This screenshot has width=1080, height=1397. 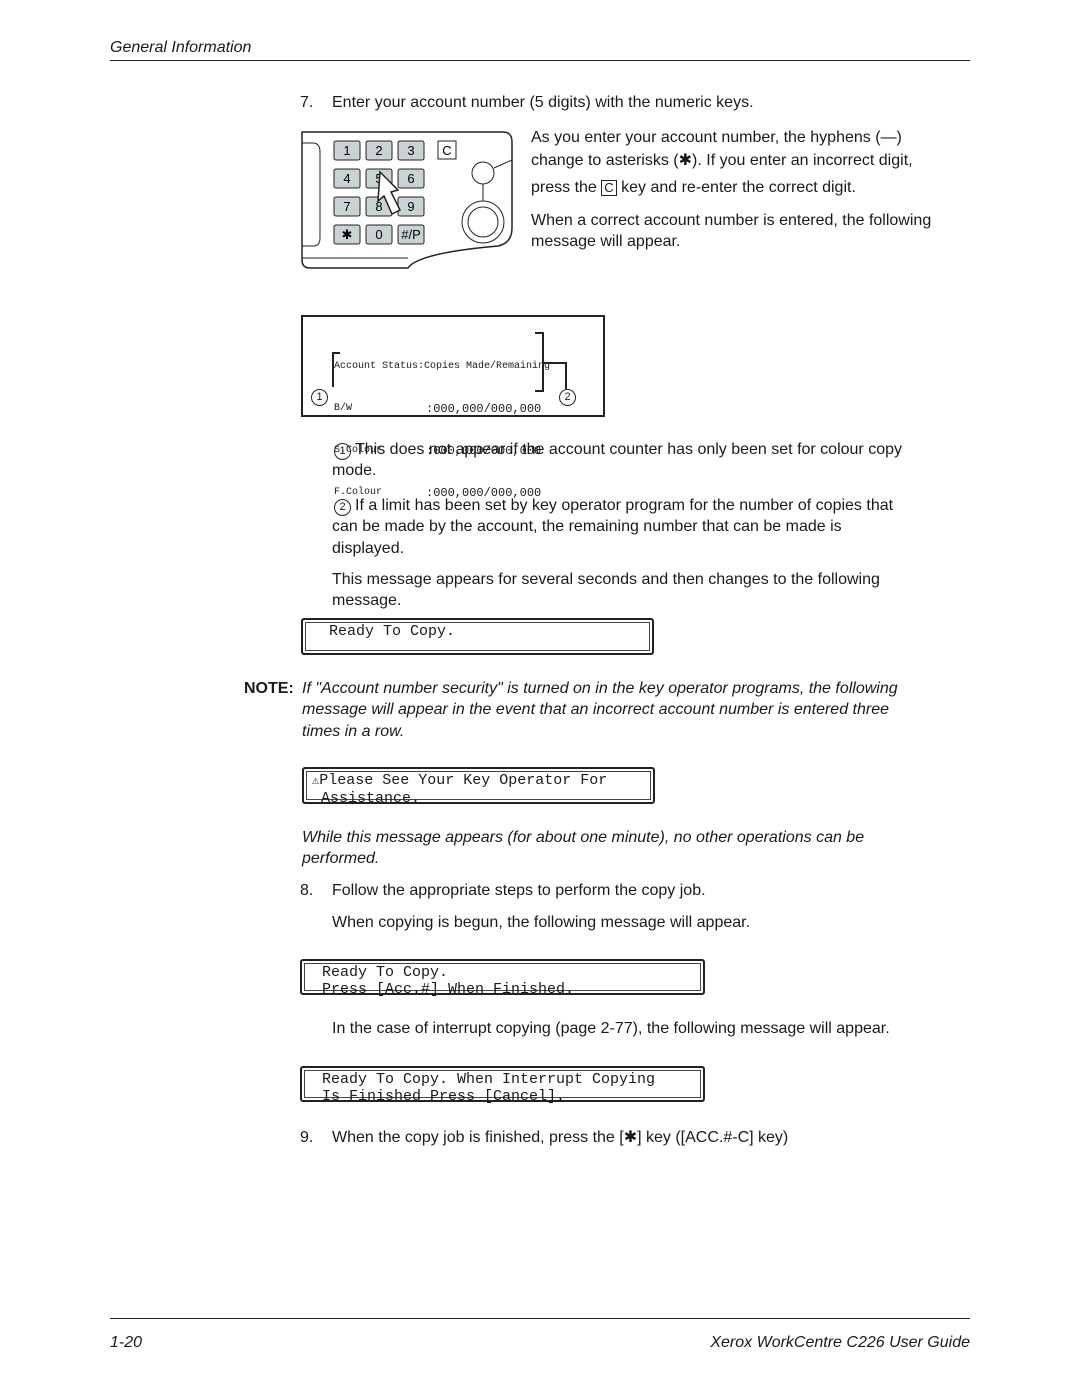 I want to click on page-number: 1-20, so click(x=126, y=1342).